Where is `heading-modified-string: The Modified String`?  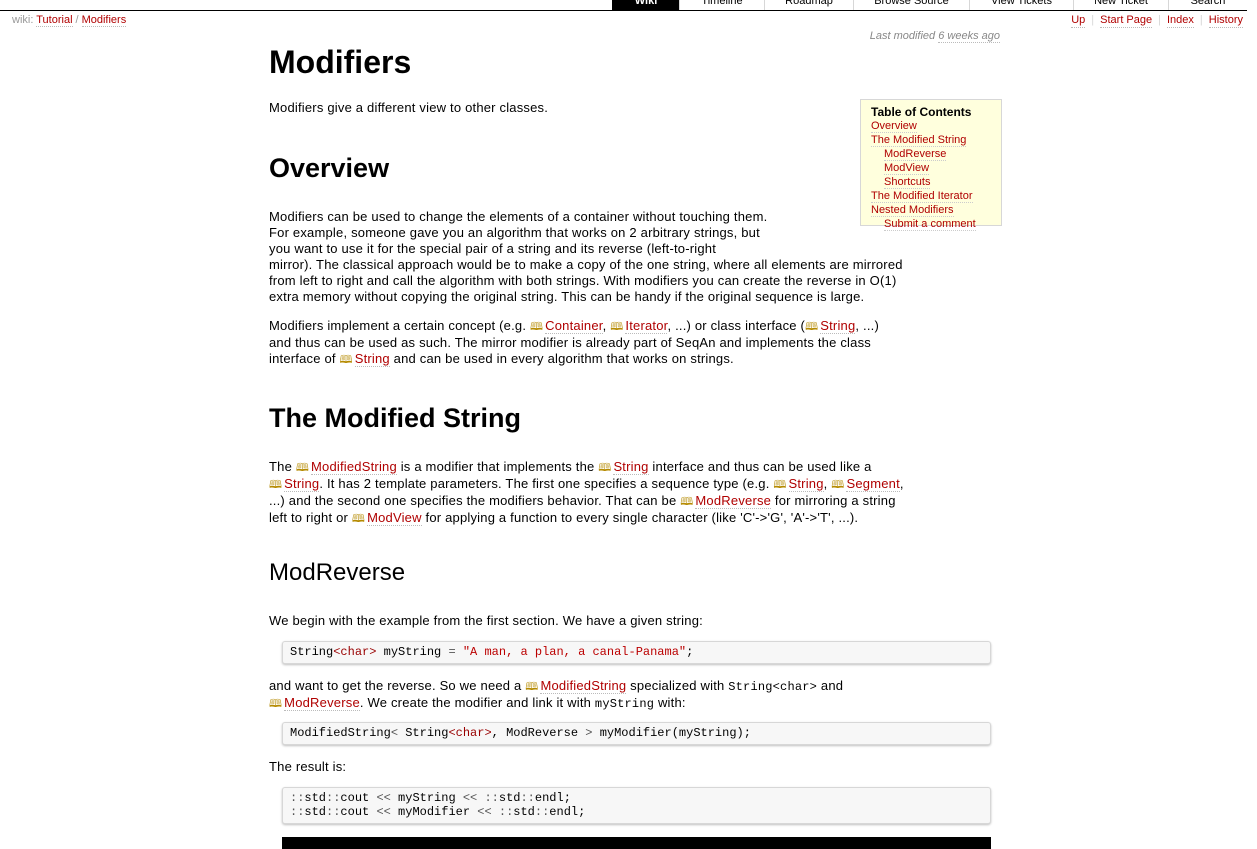 heading-modified-string: The Modified String is located at coordinates (395, 418).